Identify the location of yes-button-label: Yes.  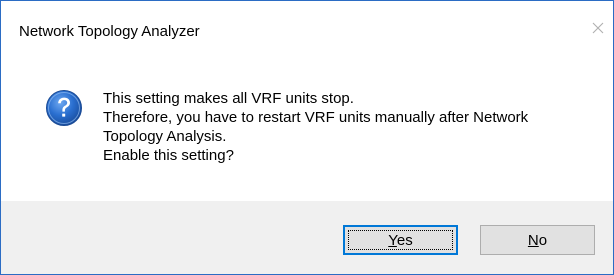
(400, 240).